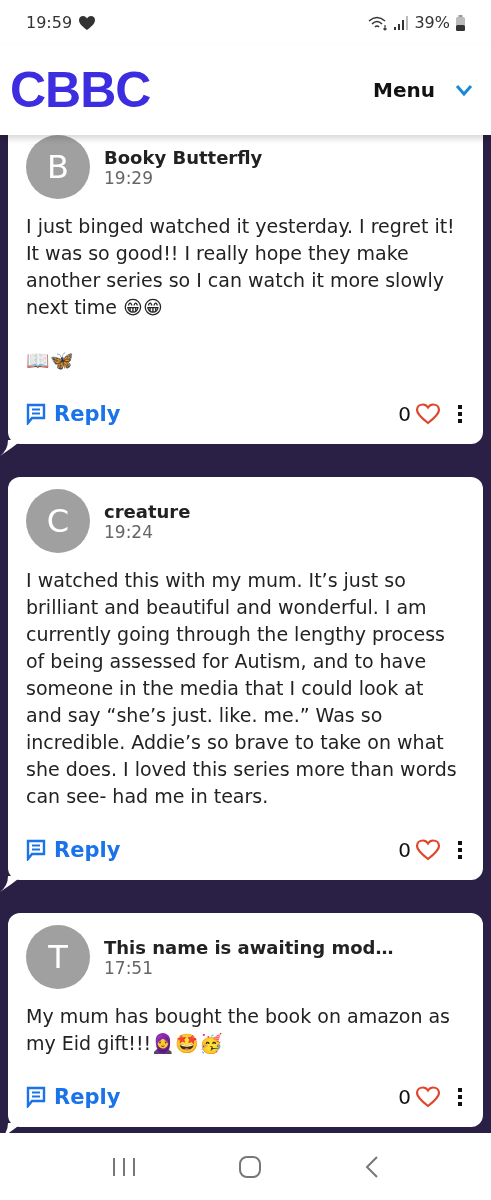  I want to click on home-icon, so click(250, 1166).